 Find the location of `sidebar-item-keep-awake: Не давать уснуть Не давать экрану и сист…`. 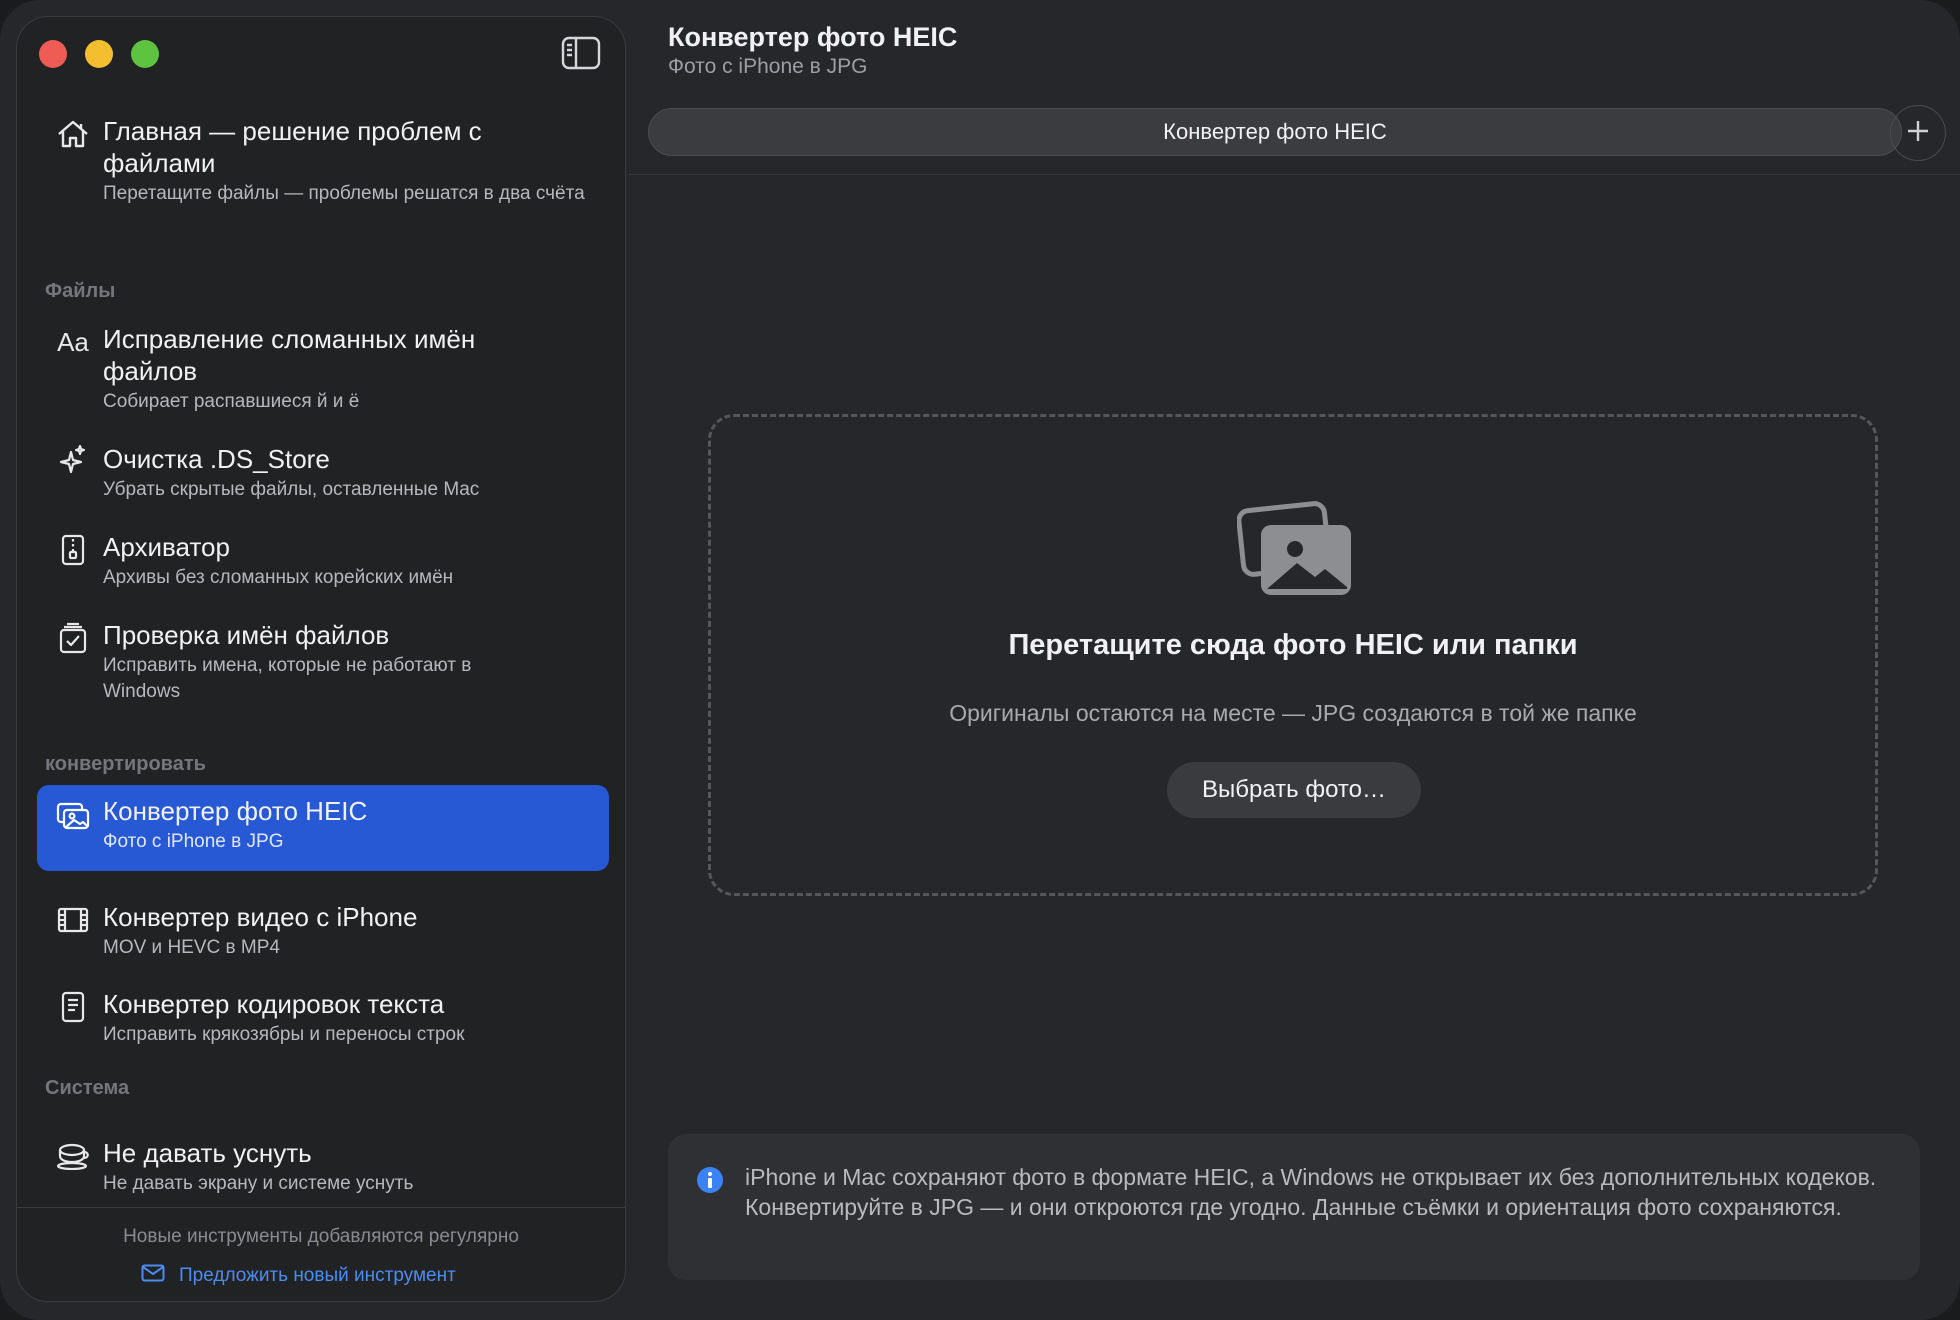

sidebar-item-keep-awake: Не давать уснуть Не давать экрану и сист… is located at coordinates (323, 1167).